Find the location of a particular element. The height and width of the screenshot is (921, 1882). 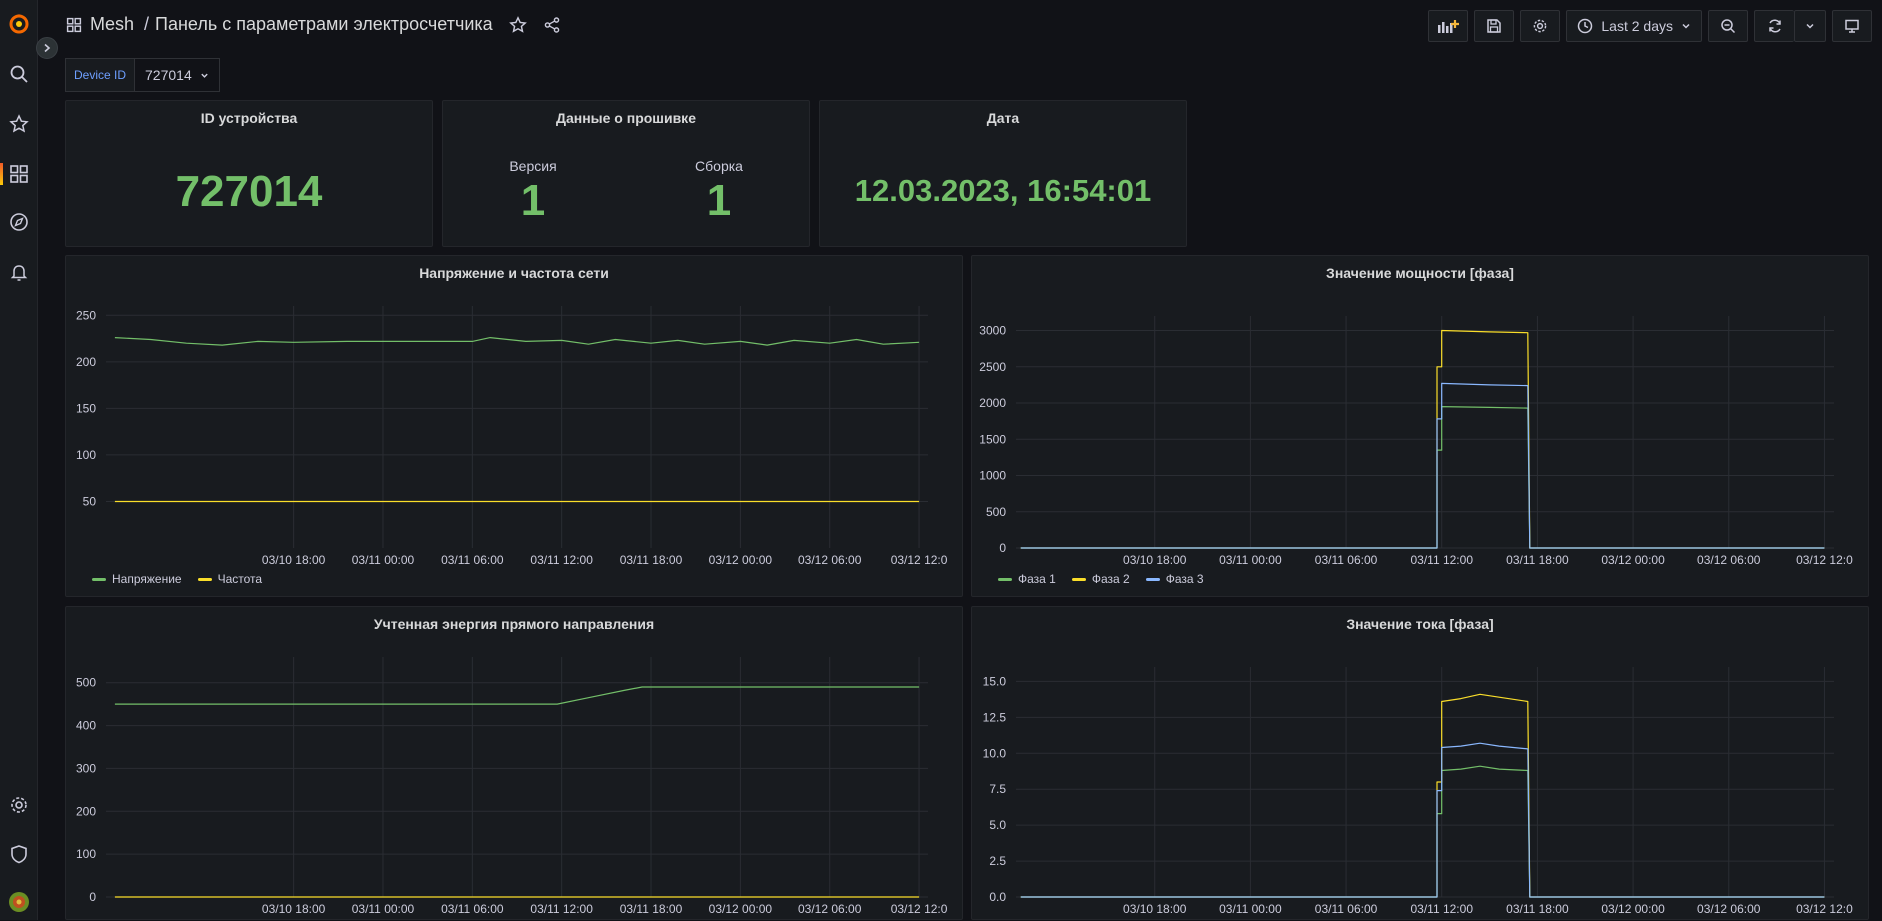

shield-icon is located at coordinates (19, 854).